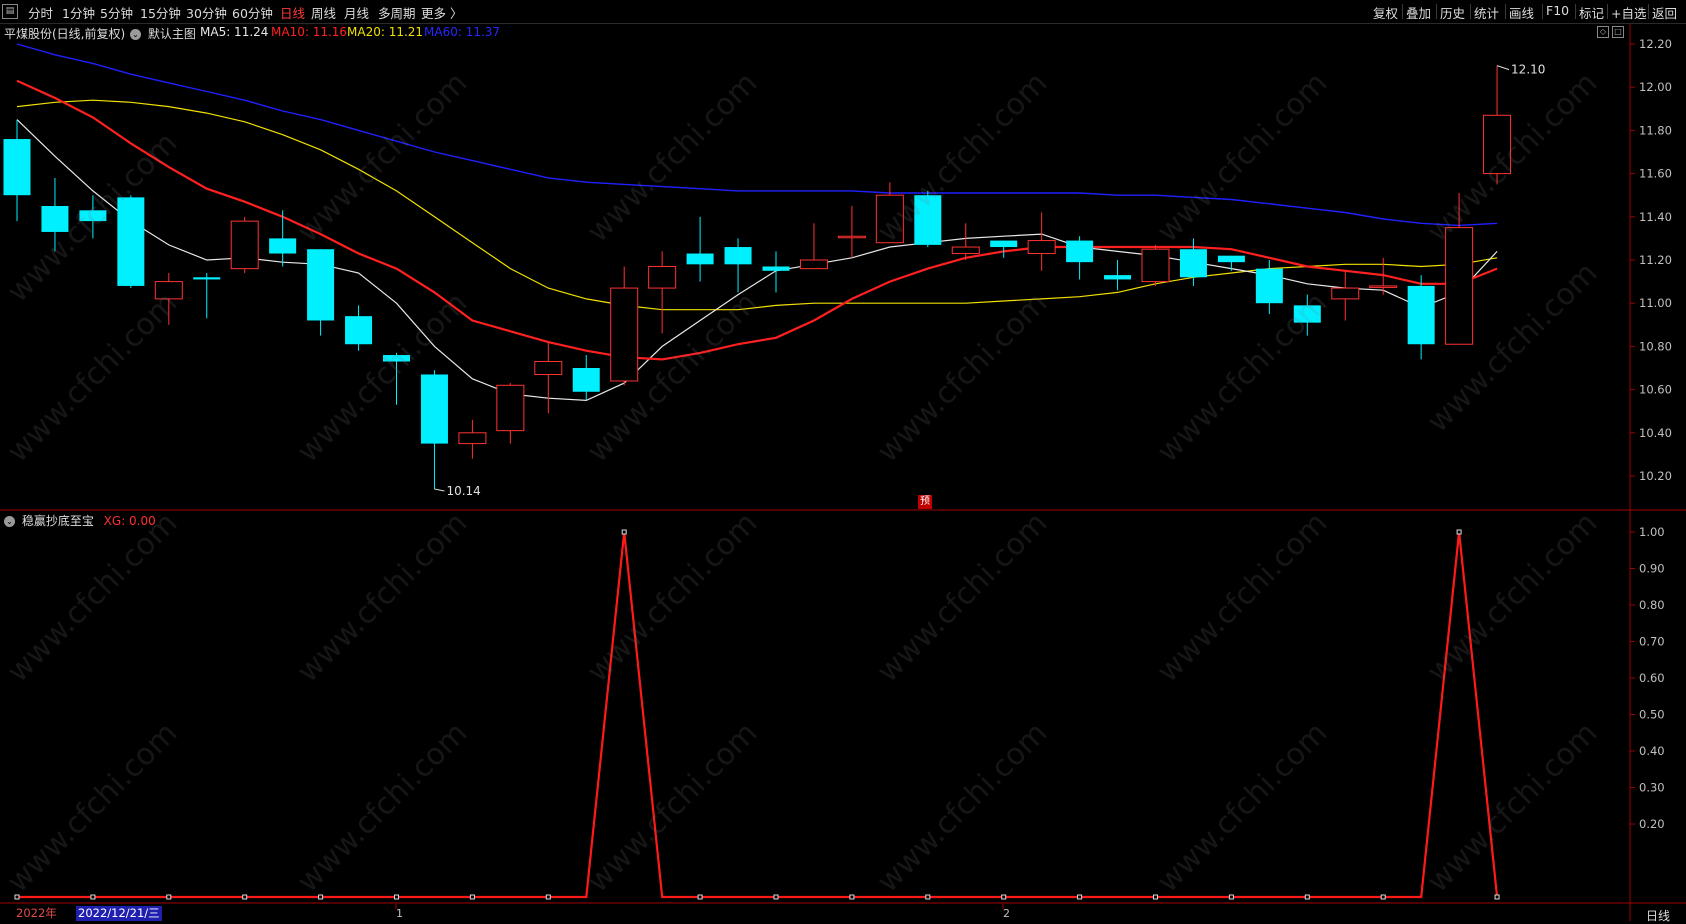  I want to click on system-menu-icon: ▤, so click(10, 11).